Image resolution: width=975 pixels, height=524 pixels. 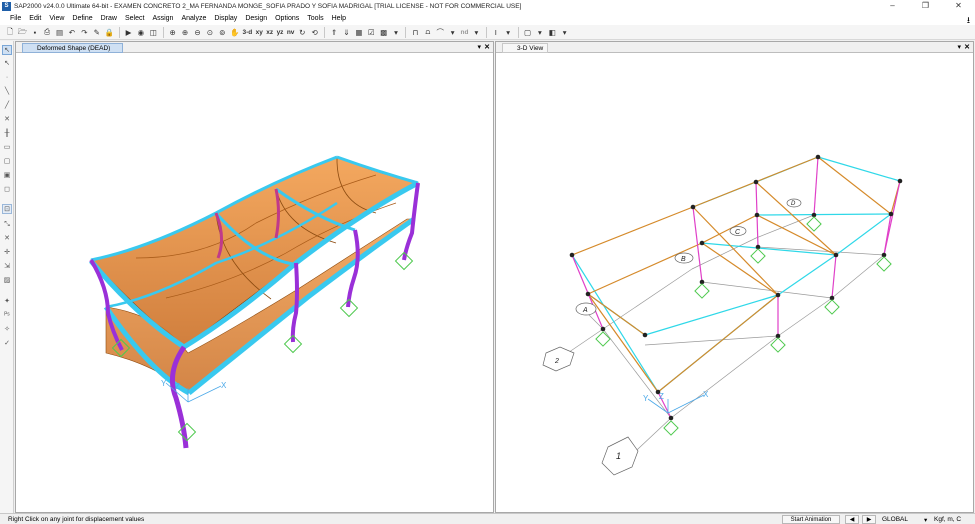 I want to click on zoom-full-icon: ⊚, so click(x=222, y=32).